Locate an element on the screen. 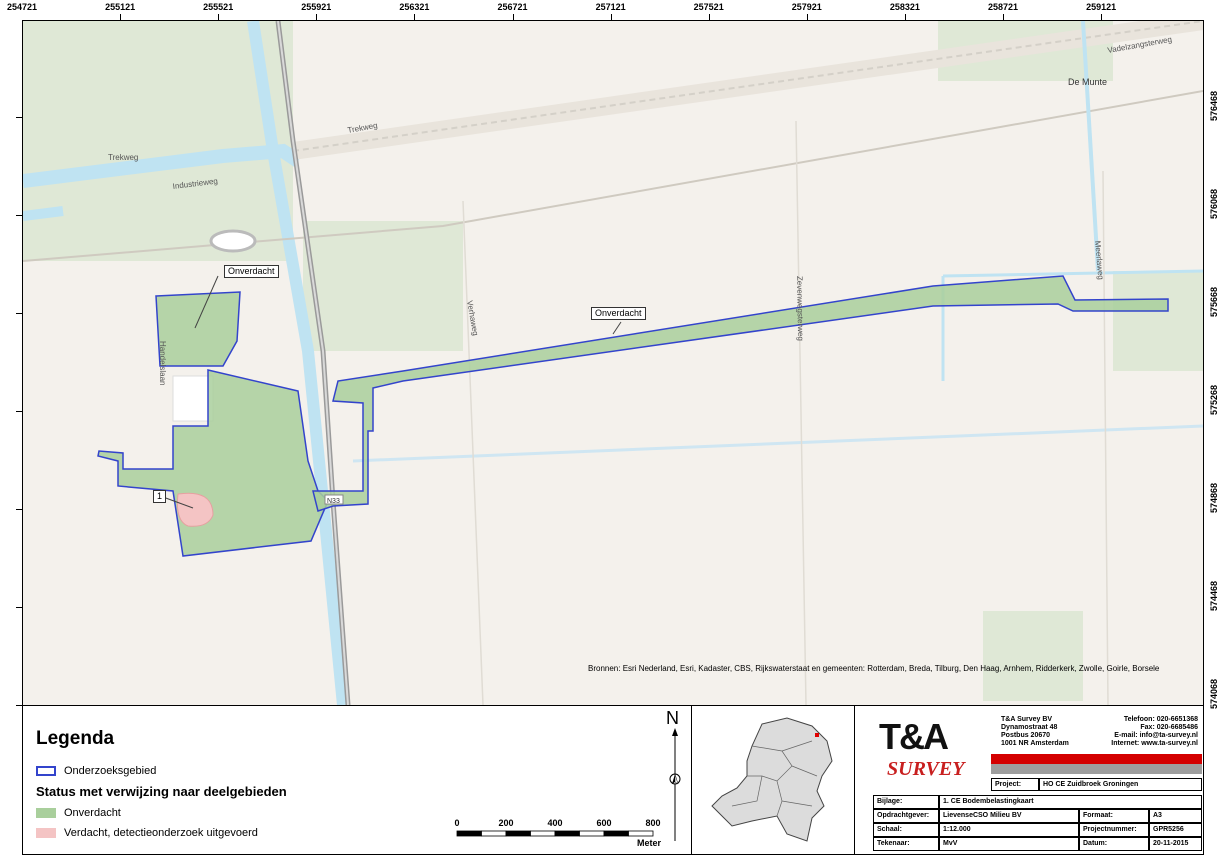 The height and width of the screenshot is (859, 1222). callout-onverdacht-1: Onverdacht is located at coordinates (251, 271).